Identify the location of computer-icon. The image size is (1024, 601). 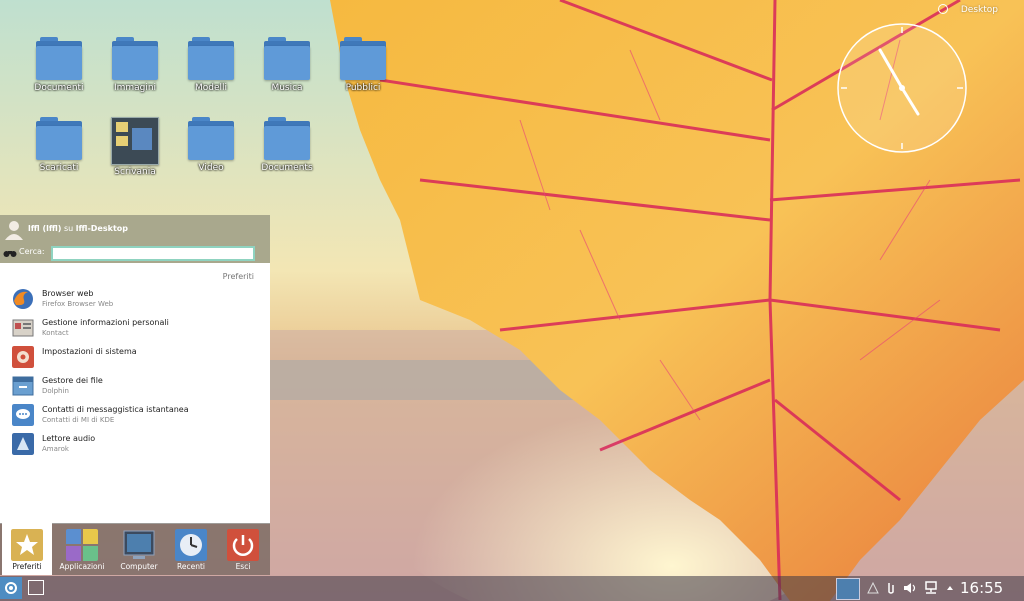
(139, 544).